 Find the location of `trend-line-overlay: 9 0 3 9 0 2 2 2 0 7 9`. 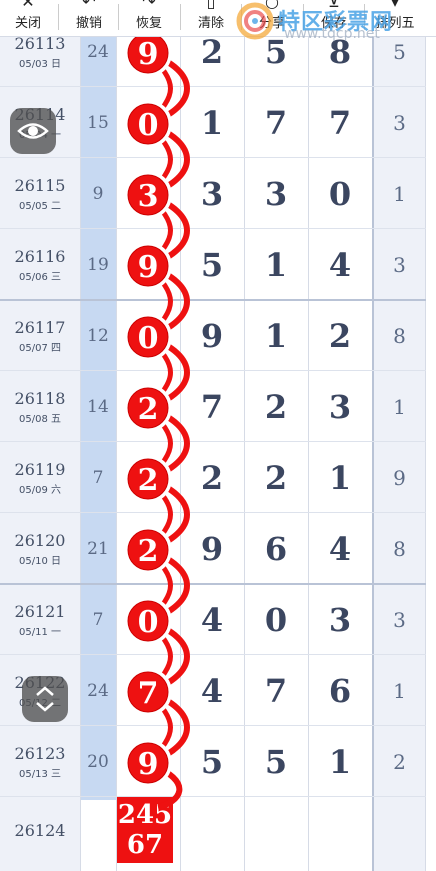

trend-line-overlay: 9 0 3 9 0 2 2 2 0 7 9 is located at coordinates (157, 419).